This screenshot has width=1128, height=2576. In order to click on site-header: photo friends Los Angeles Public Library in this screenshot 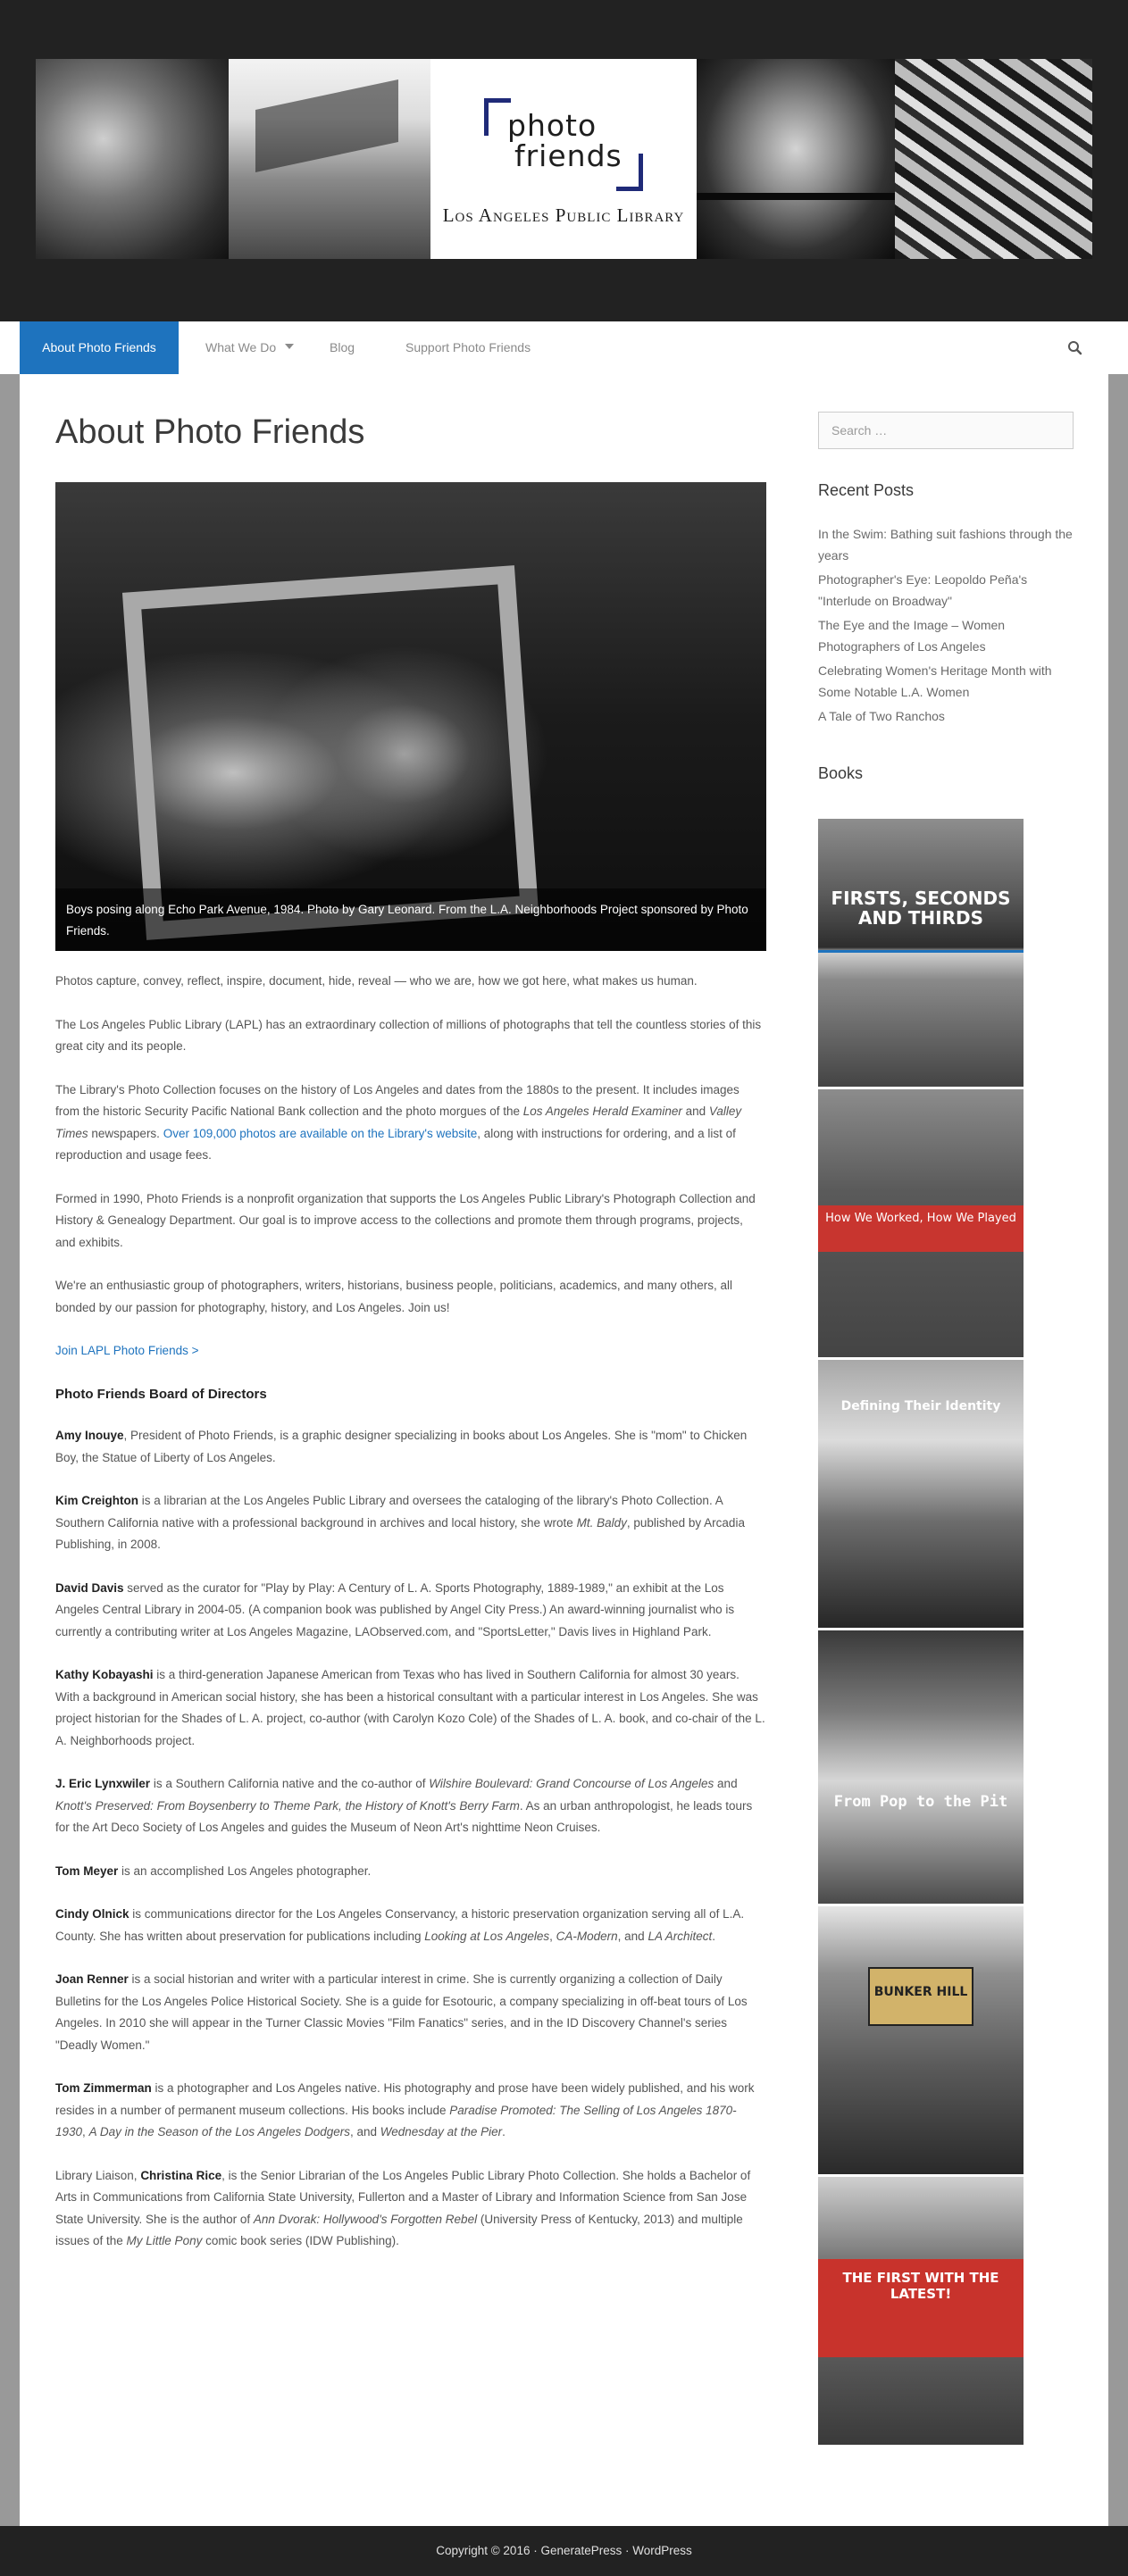, I will do `click(564, 160)`.